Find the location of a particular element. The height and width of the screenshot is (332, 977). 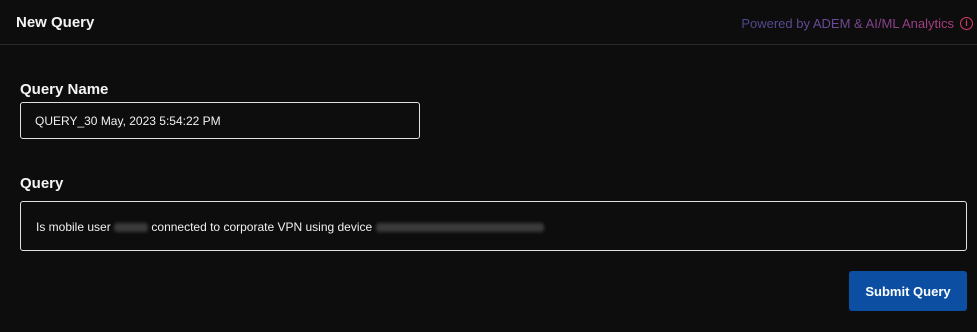

redacted-device is located at coordinates (459, 228).